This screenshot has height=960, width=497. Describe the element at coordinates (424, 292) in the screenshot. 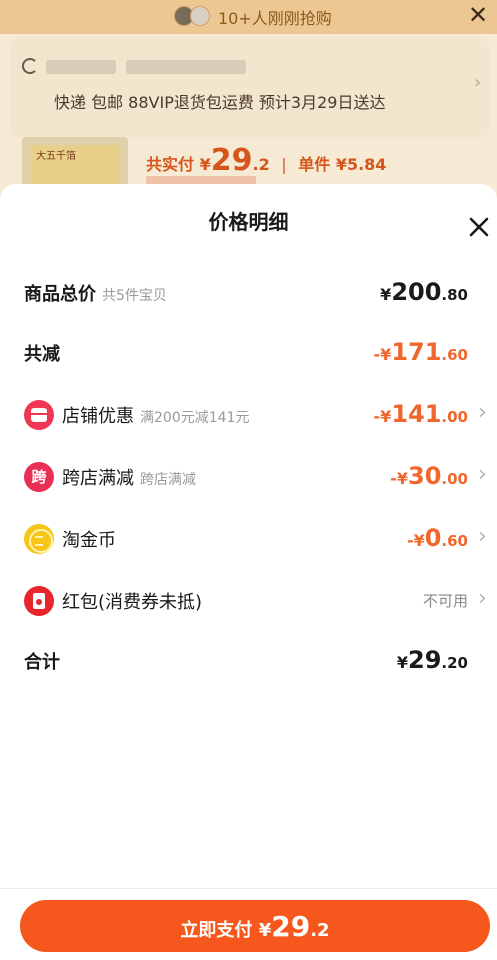

I see `row-amount: ¥200.80` at that location.